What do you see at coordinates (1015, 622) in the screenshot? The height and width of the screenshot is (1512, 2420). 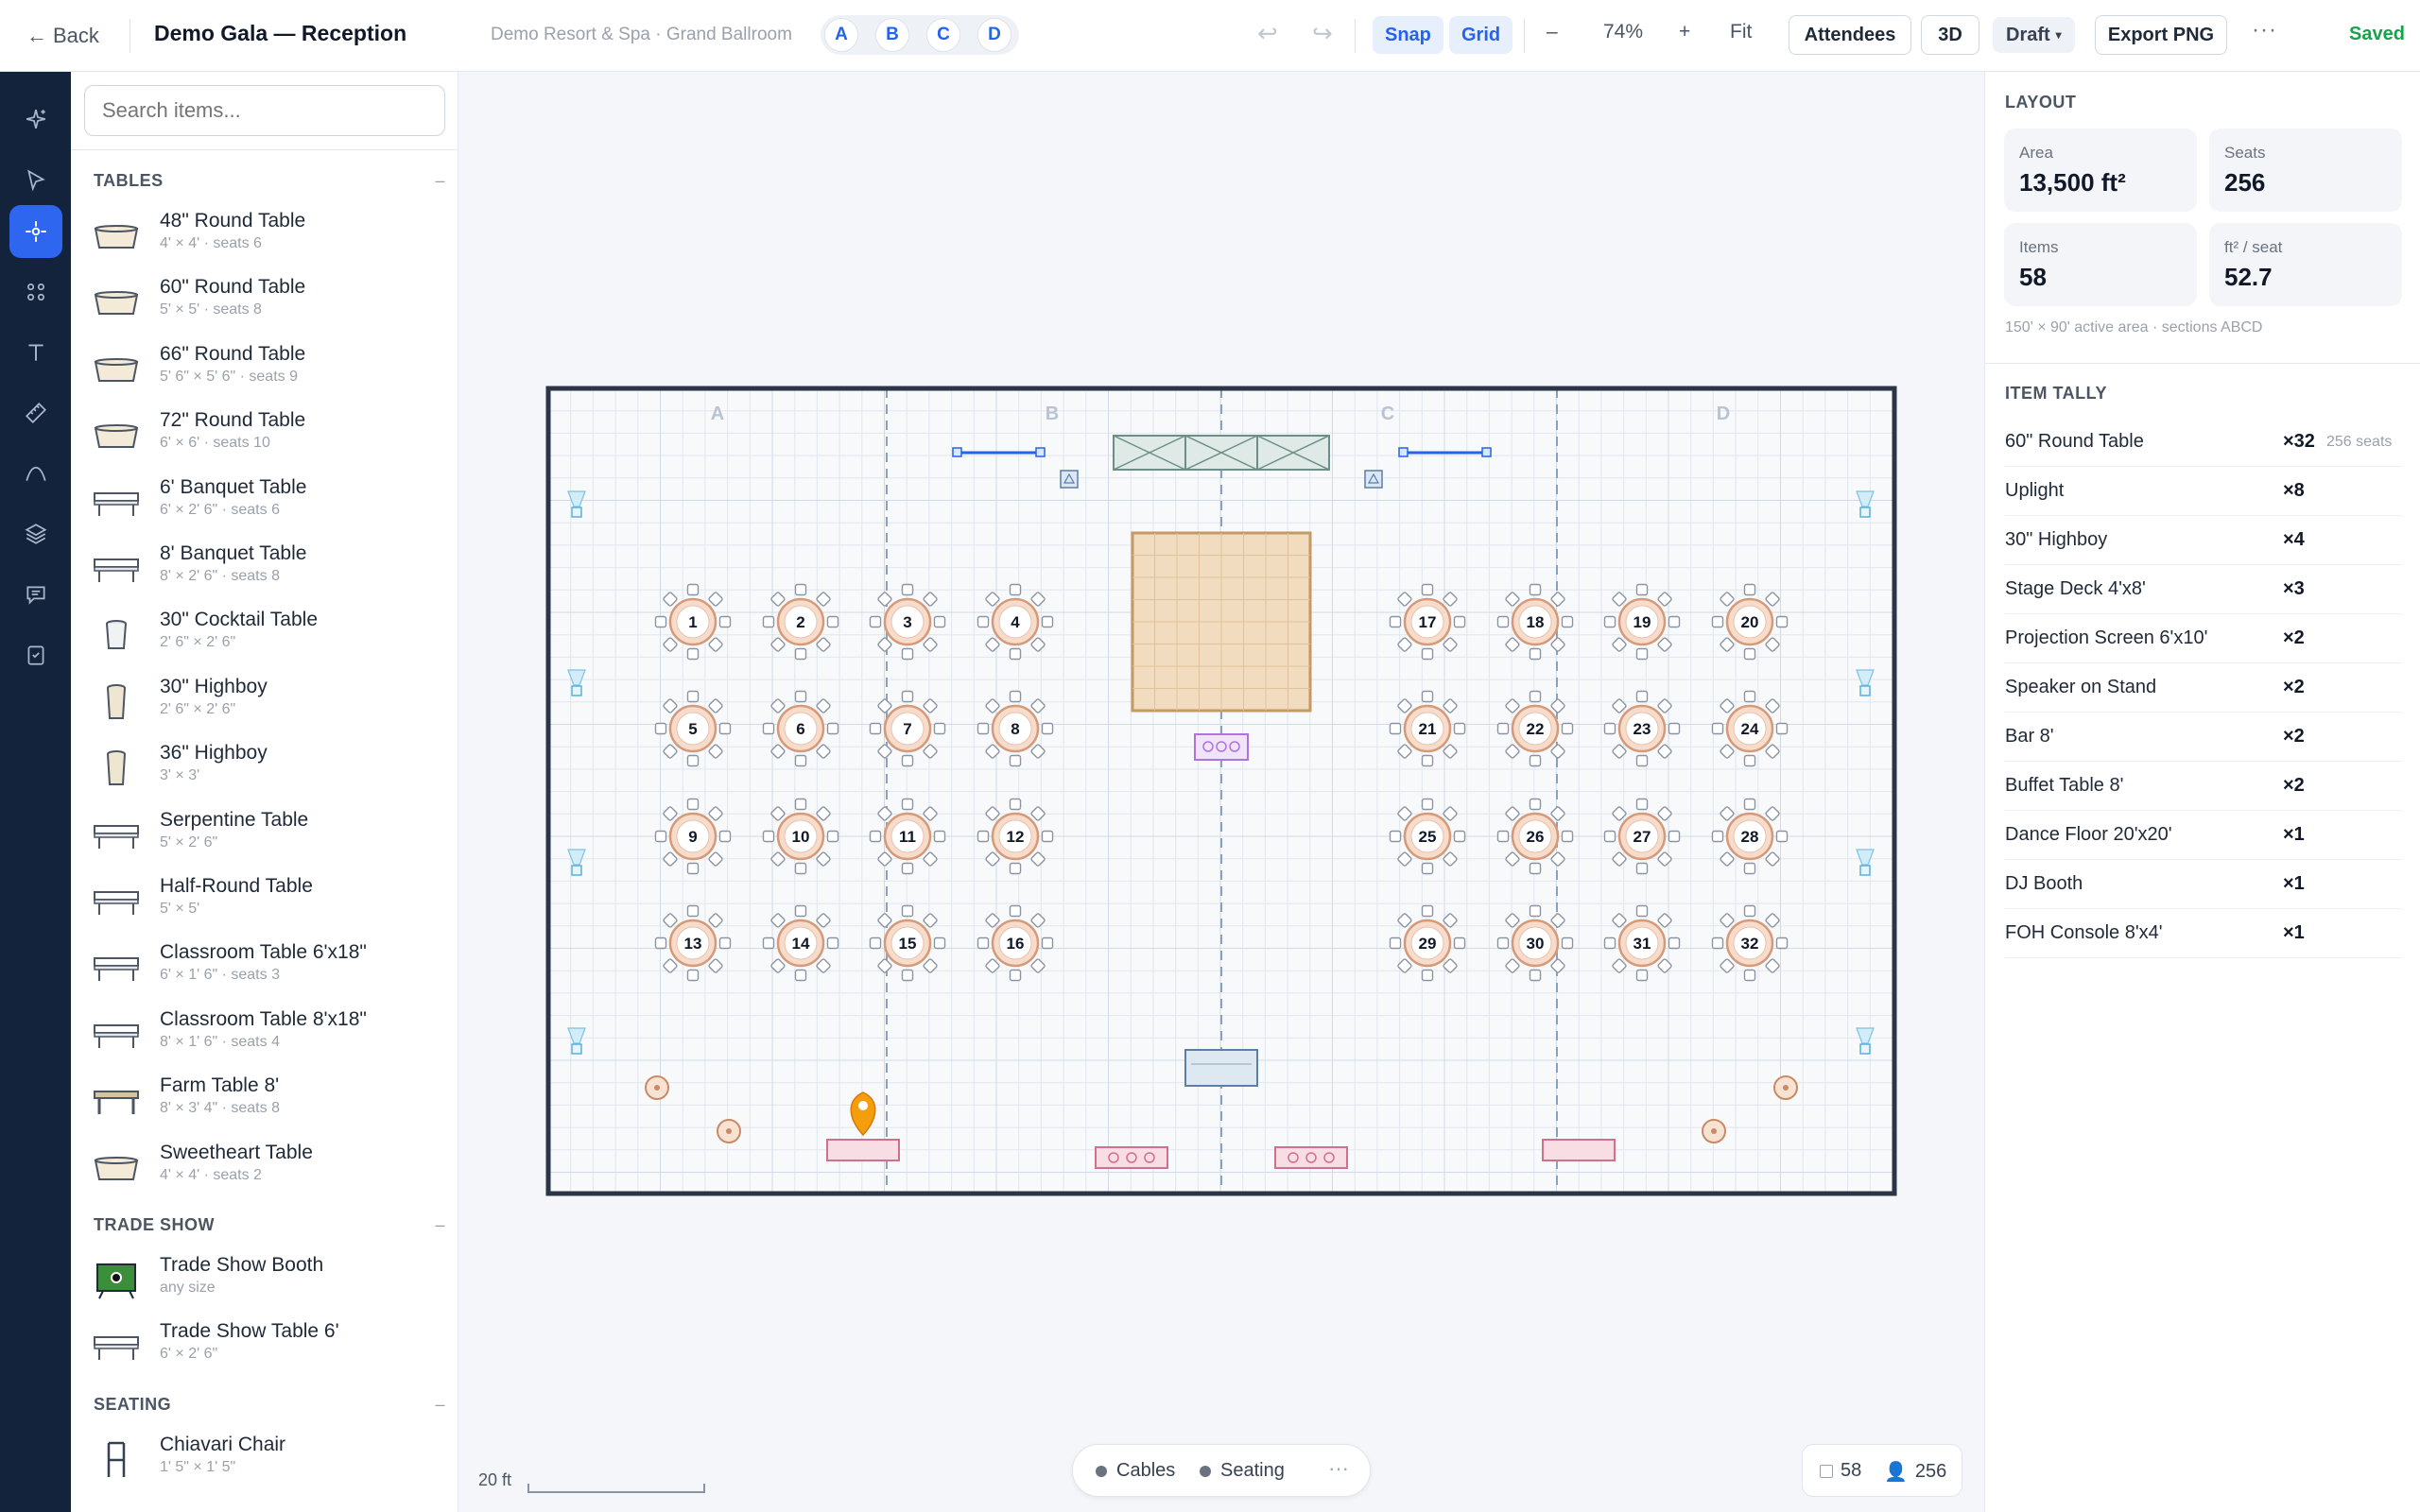 I see `table-number: 4` at bounding box center [1015, 622].